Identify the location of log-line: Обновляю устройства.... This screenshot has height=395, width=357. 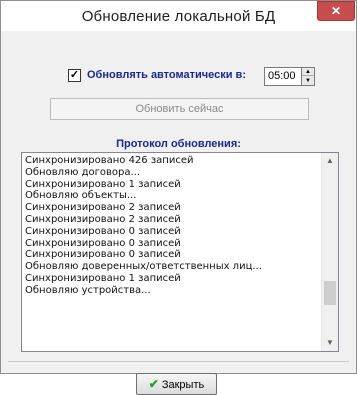
(88, 290).